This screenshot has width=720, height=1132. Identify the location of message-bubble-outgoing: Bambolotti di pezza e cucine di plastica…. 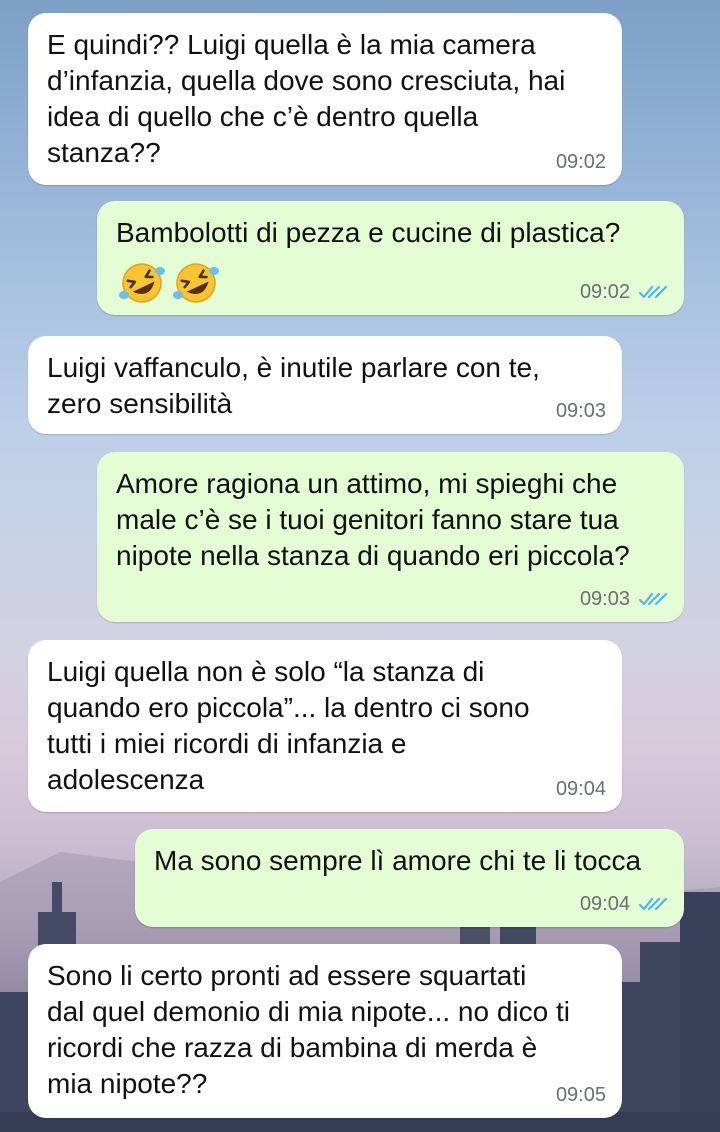
(390, 258).